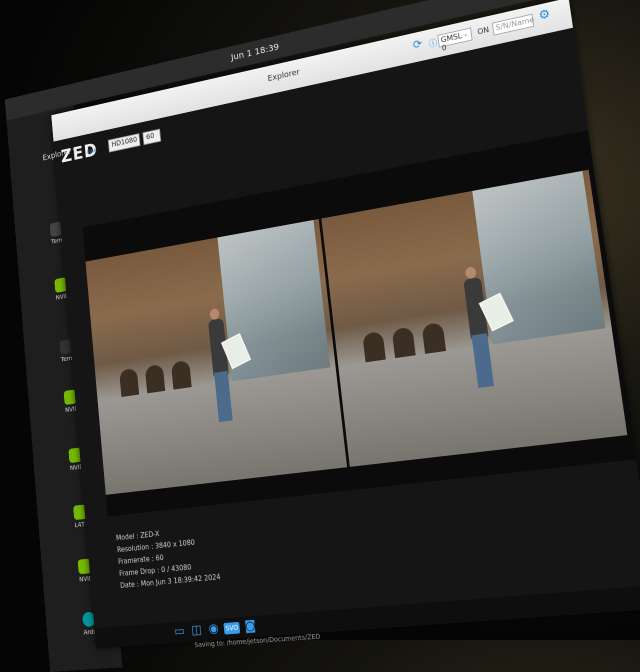  Describe the element at coordinates (455, 40) in the screenshot. I see `camera-source-select: GMSL - 0` at that location.